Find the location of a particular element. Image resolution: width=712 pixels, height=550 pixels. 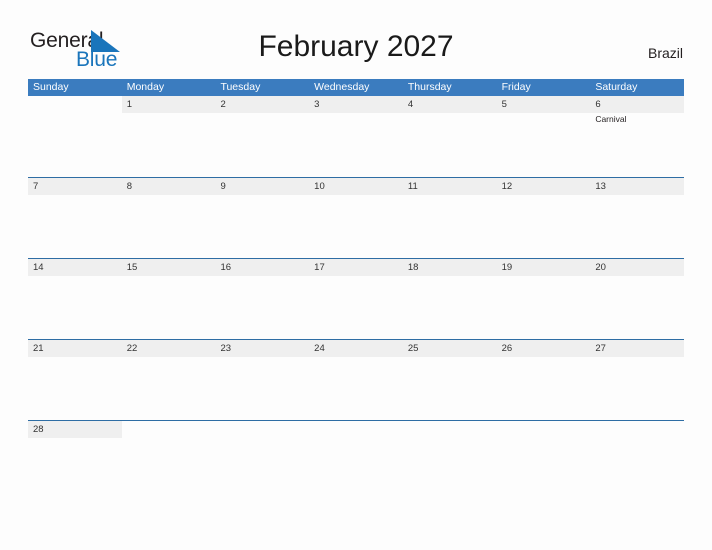

day-number: 6 is located at coordinates (598, 104).